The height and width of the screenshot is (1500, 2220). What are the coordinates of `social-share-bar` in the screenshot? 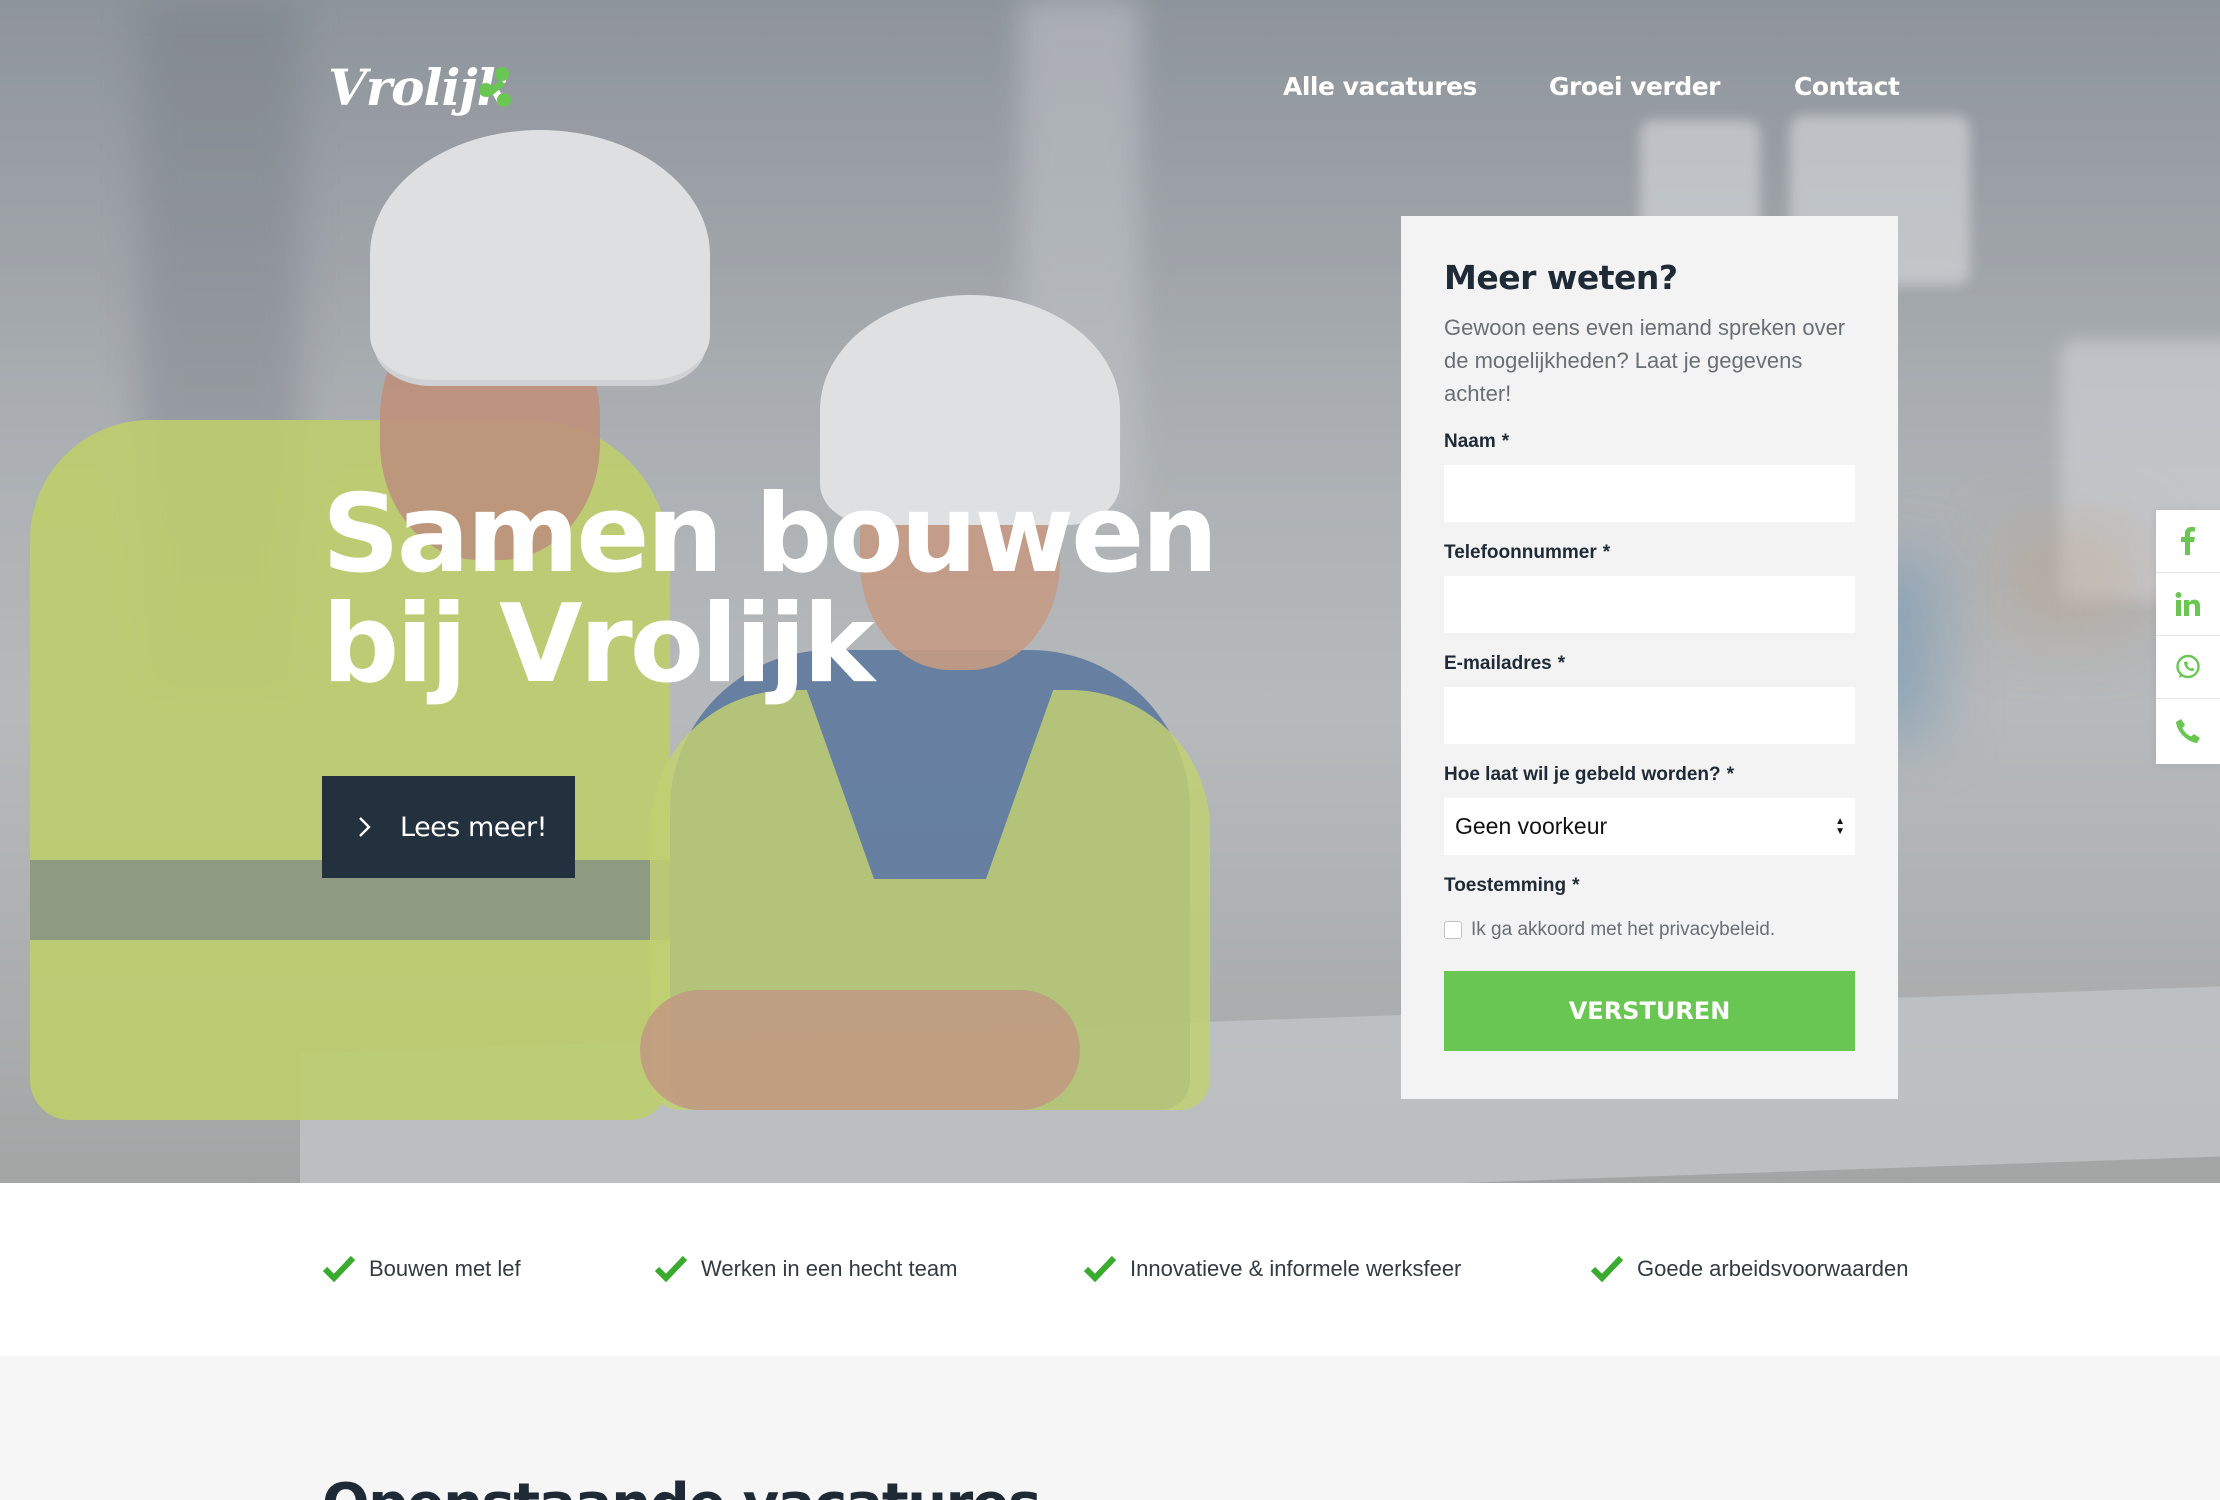 It's located at (2188, 637).